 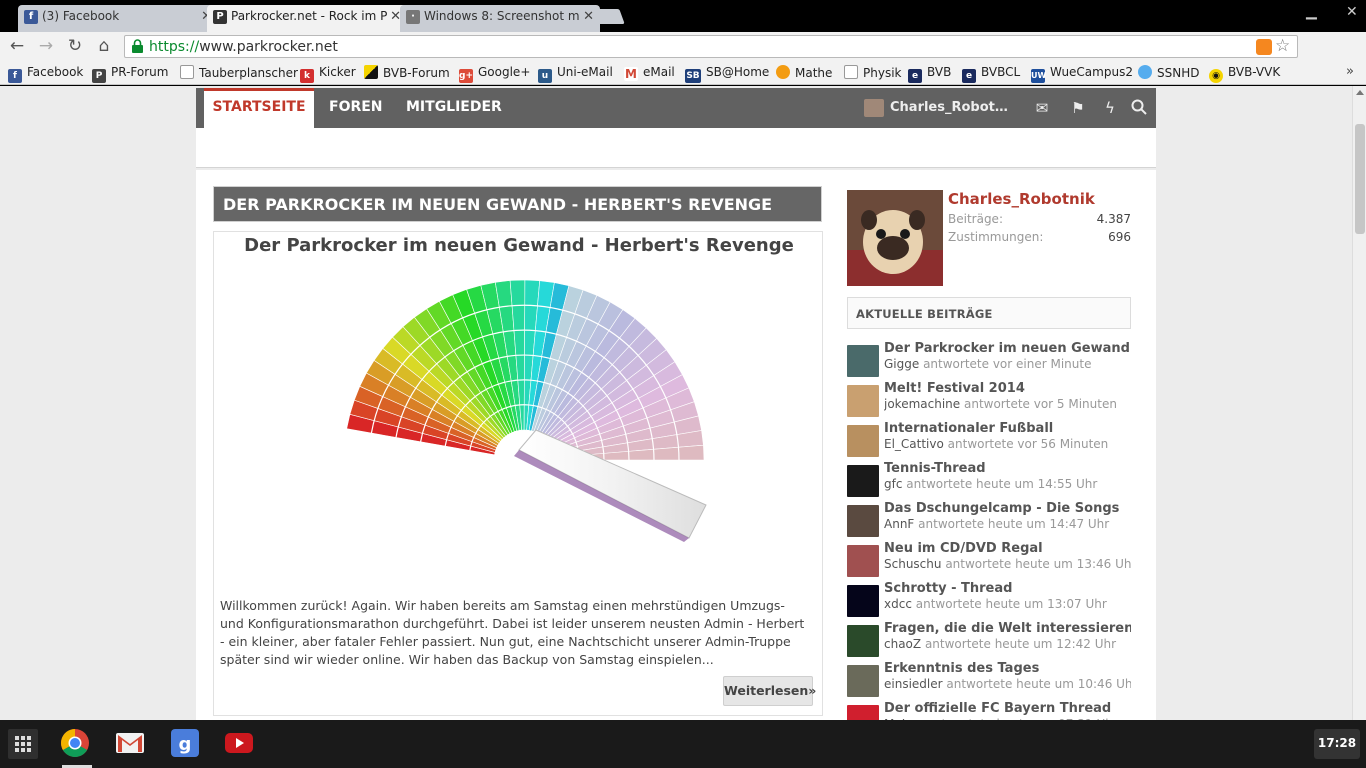 I want to click on bookmark-label: BVB-Forum, so click(x=416, y=73).